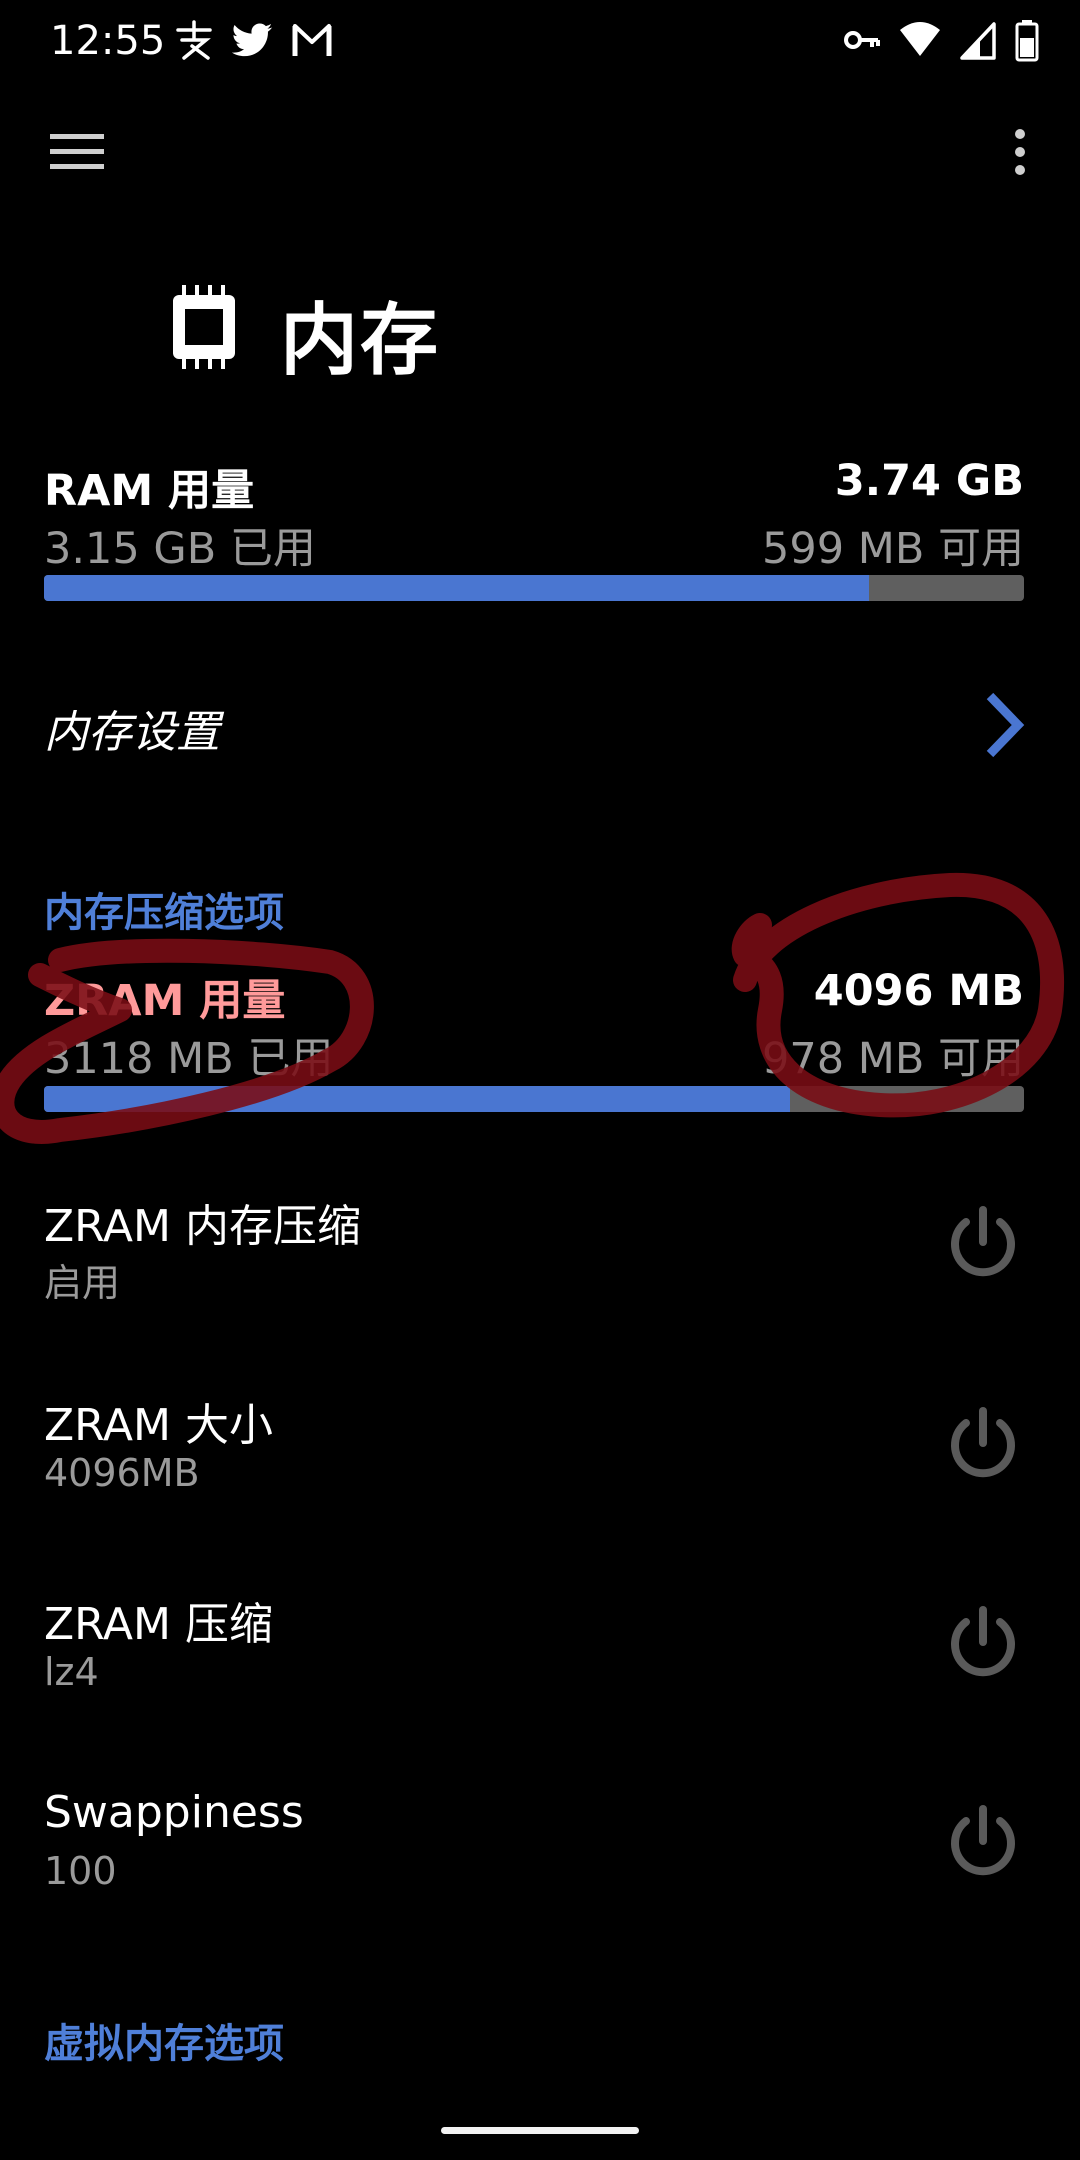 This screenshot has width=1080, height=2160. Describe the element at coordinates (158, 1624) in the screenshot. I see `item-title: ZRAM 压缩` at that location.